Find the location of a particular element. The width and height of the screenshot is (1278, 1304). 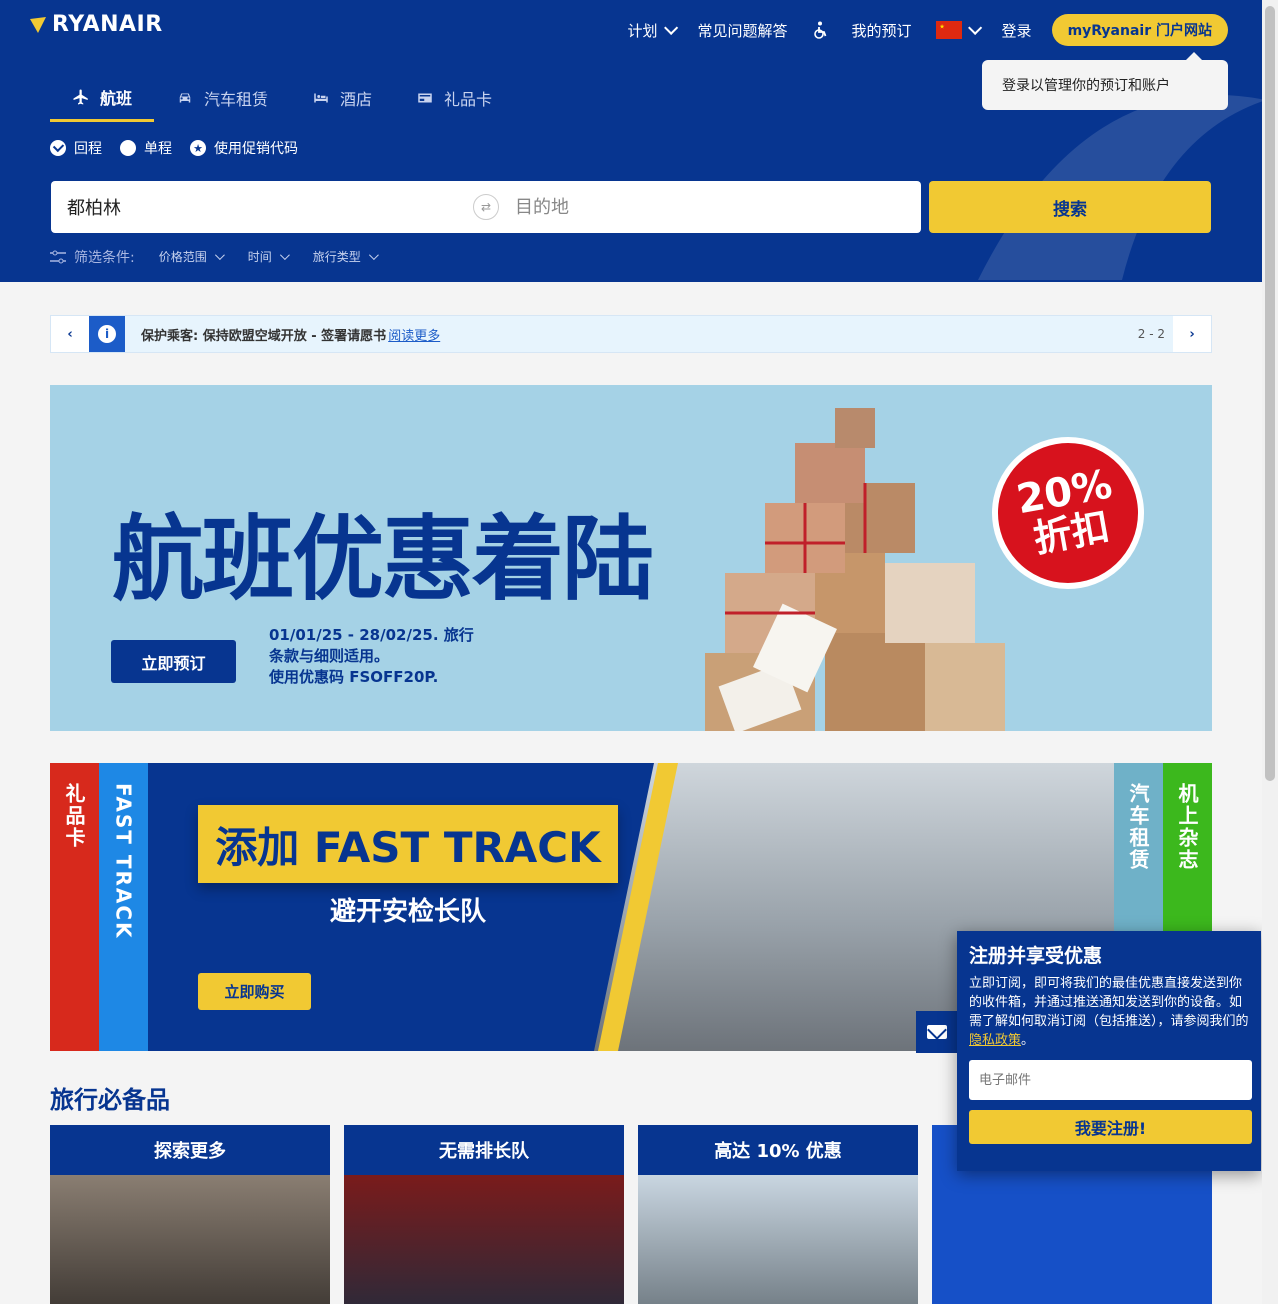

origin-input is located at coordinates (270, 207).